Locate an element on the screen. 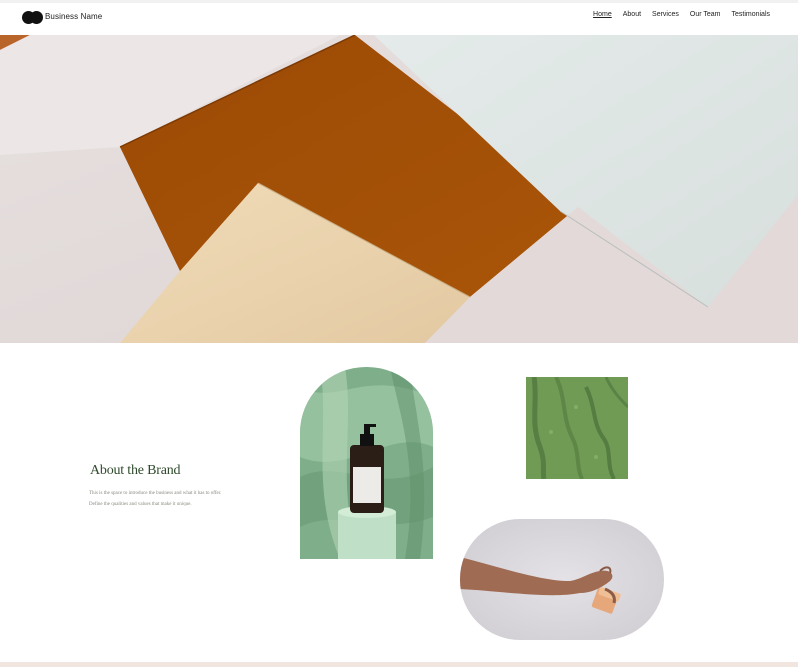  green-powder-image is located at coordinates (577, 428).